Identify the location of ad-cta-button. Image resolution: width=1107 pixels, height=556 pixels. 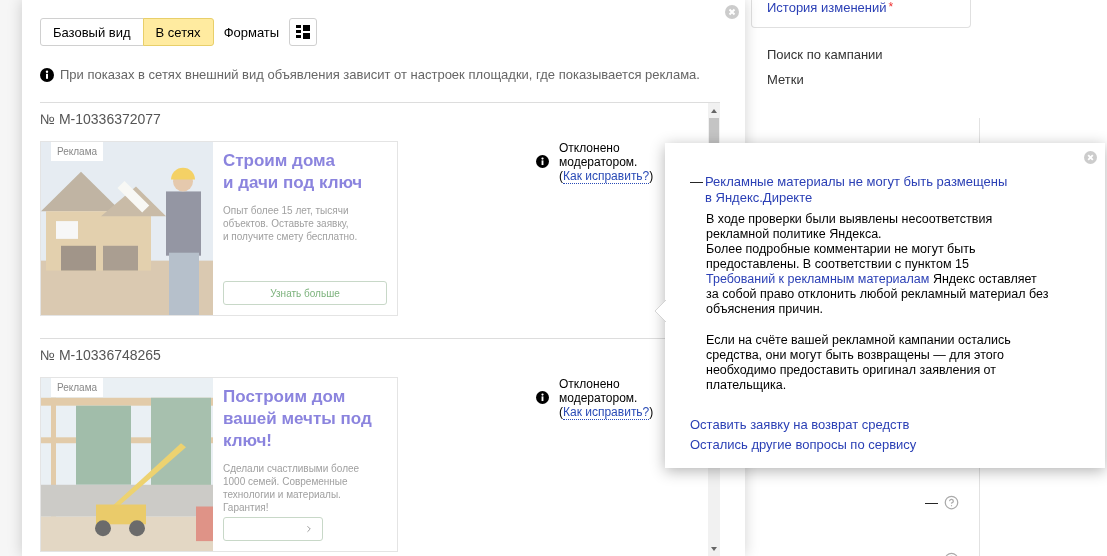
(273, 529).